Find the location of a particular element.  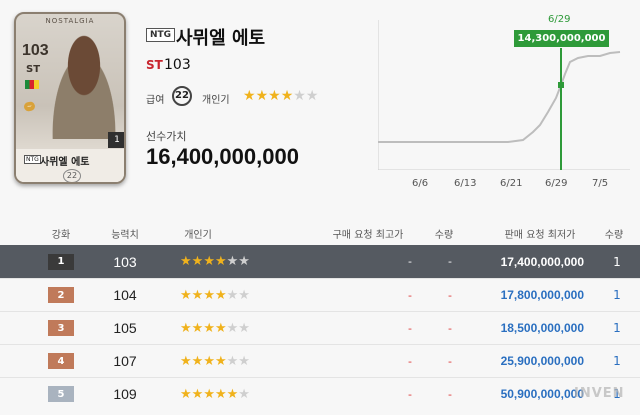

card-season-badge: NTG is located at coordinates (32, 159).